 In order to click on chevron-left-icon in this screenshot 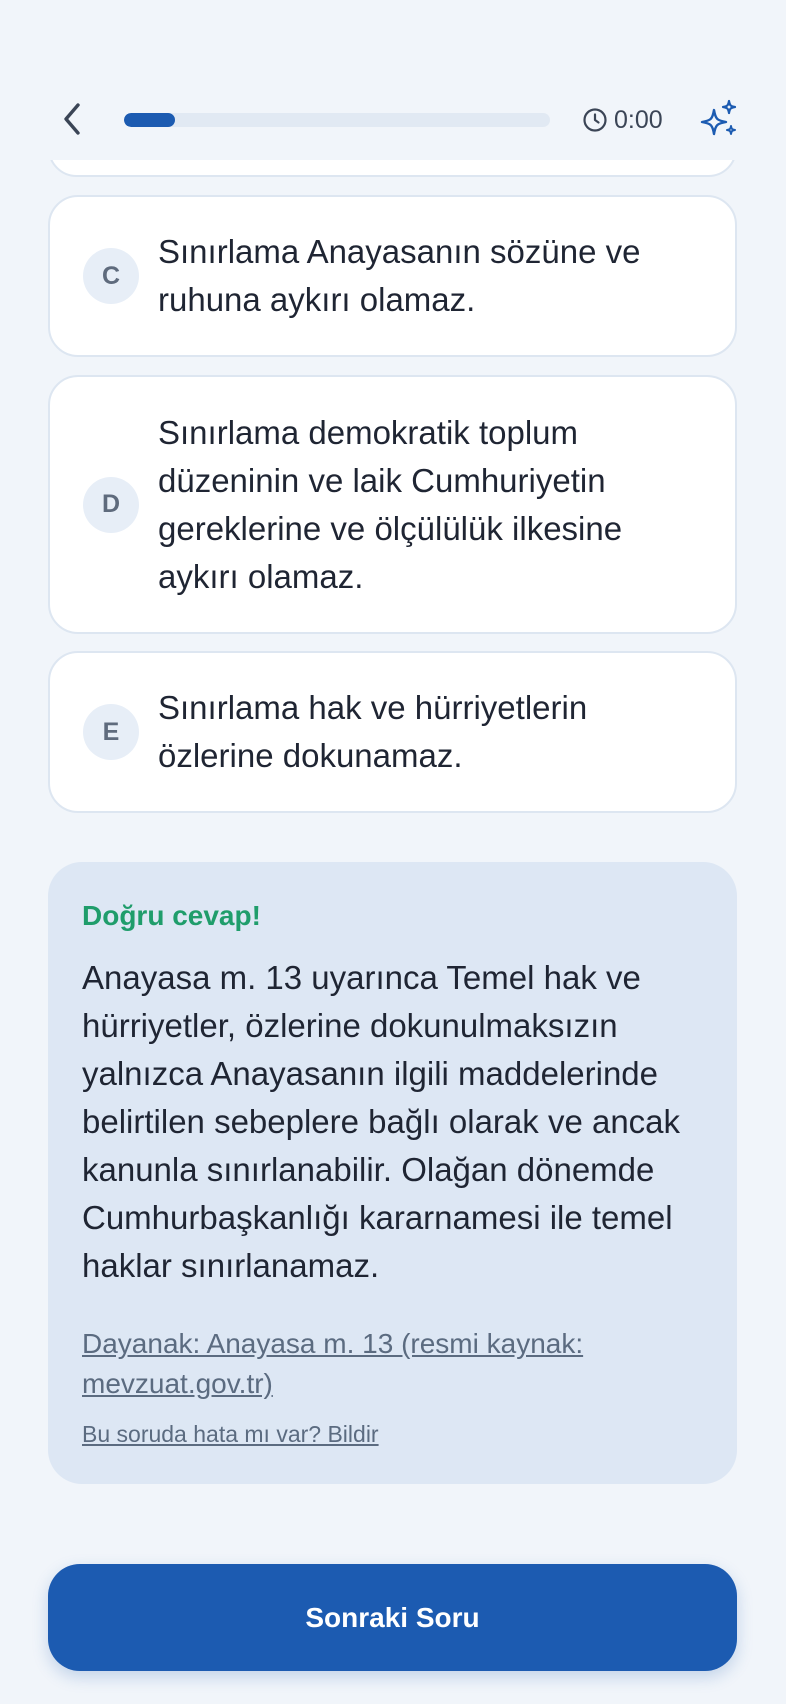, I will do `click(72, 119)`.